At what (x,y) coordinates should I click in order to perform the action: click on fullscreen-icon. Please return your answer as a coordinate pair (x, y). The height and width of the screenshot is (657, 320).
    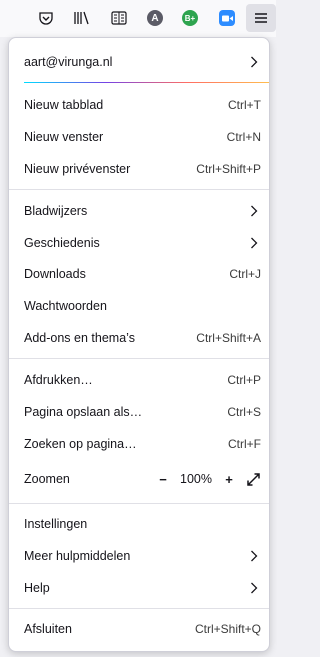
    Looking at the image, I should click on (253, 479).